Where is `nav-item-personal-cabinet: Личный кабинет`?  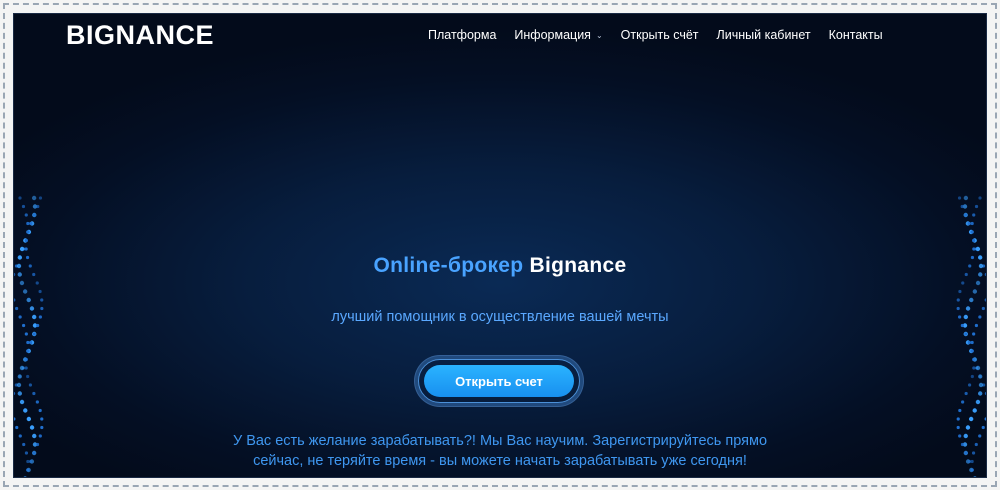 nav-item-personal-cabinet: Личный кабинет is located at coordinates (764, 35).